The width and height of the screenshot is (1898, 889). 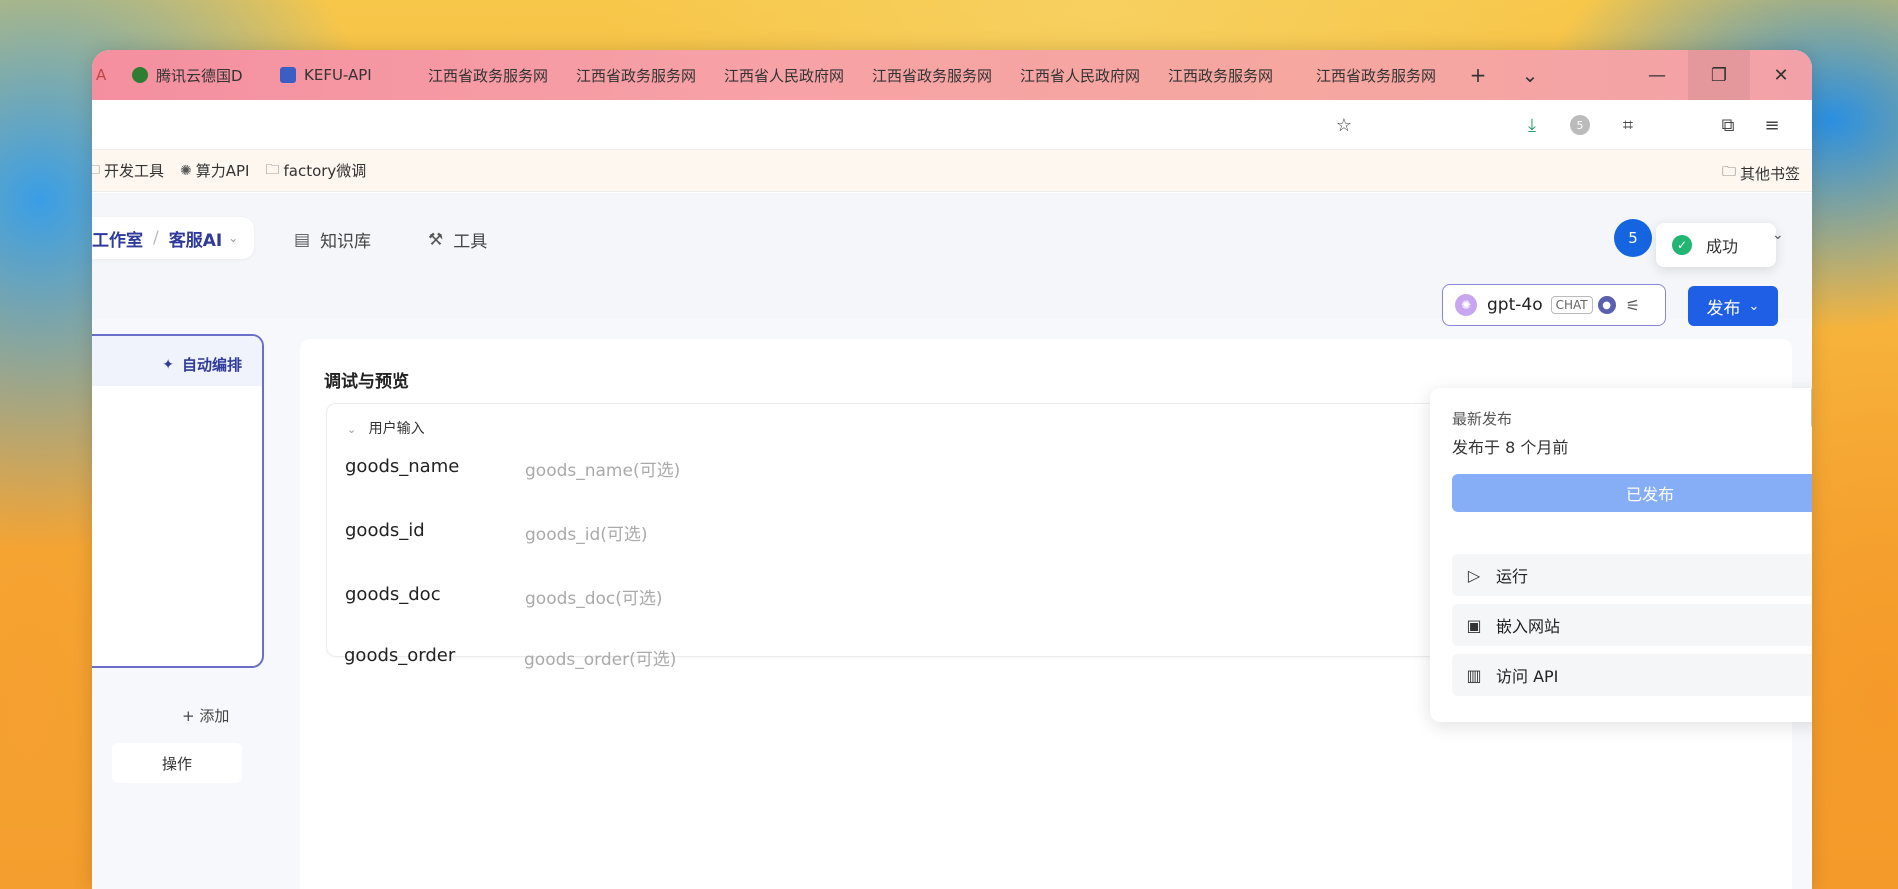 I want to click on restore-button: ❐, so click(x=1719, y=75).